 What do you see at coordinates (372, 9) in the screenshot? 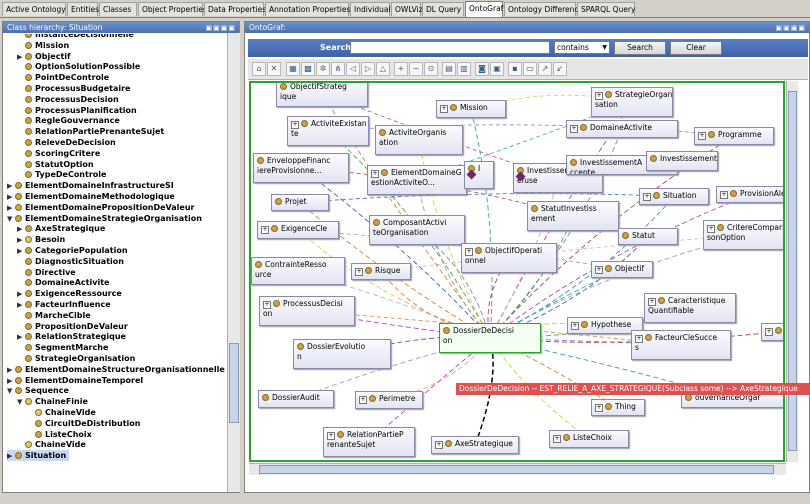
I see `tab-individuals: Individuals` at bounding box center [372, 9].